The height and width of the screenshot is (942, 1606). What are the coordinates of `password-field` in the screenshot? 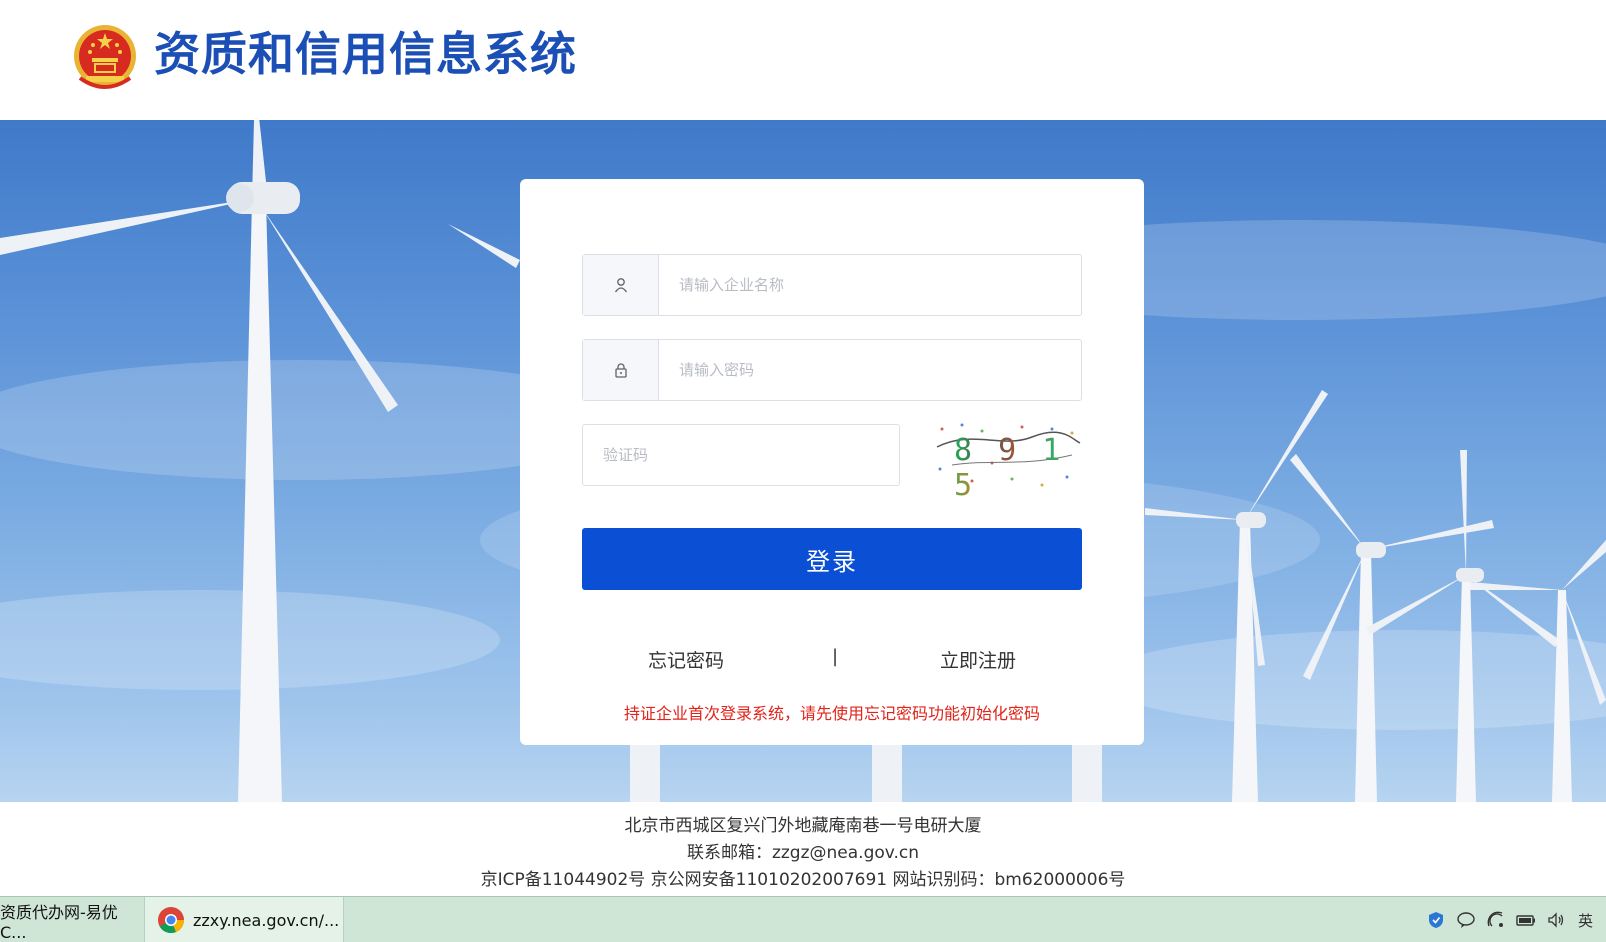 It's located at (832, 370).